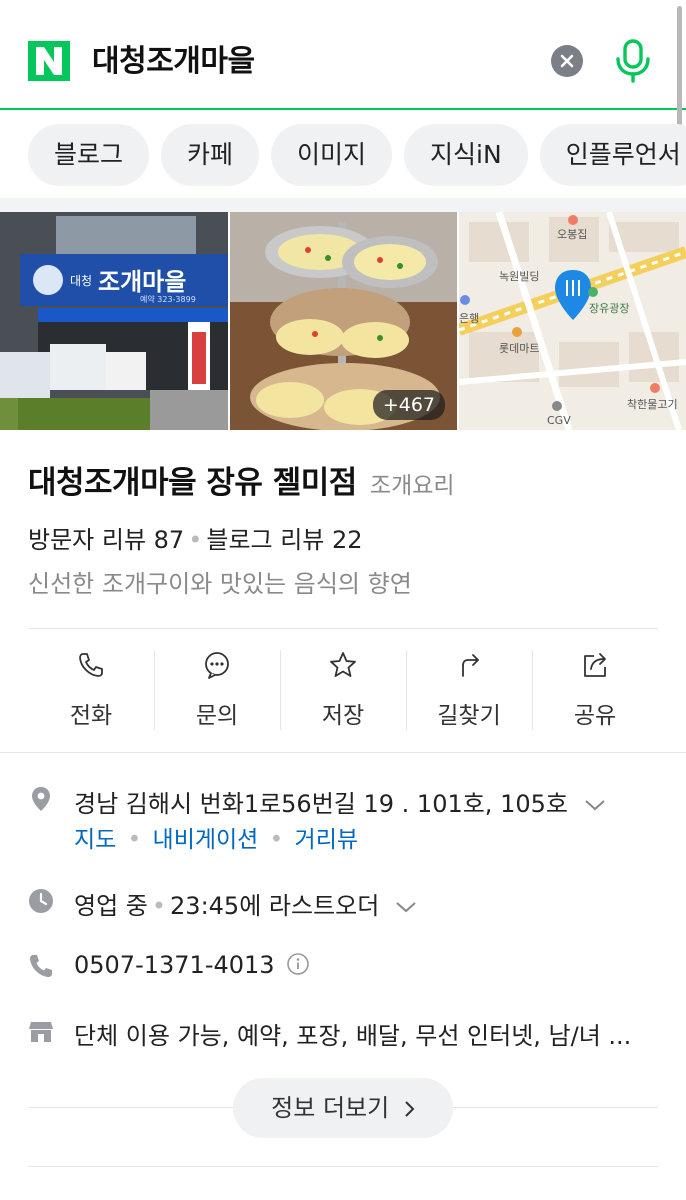 The height and width of the screenshot is (1200, 686). Describe the element at coordinates (81, 281) in the screenshot. I see `sign-prefix: 대청` at that location.